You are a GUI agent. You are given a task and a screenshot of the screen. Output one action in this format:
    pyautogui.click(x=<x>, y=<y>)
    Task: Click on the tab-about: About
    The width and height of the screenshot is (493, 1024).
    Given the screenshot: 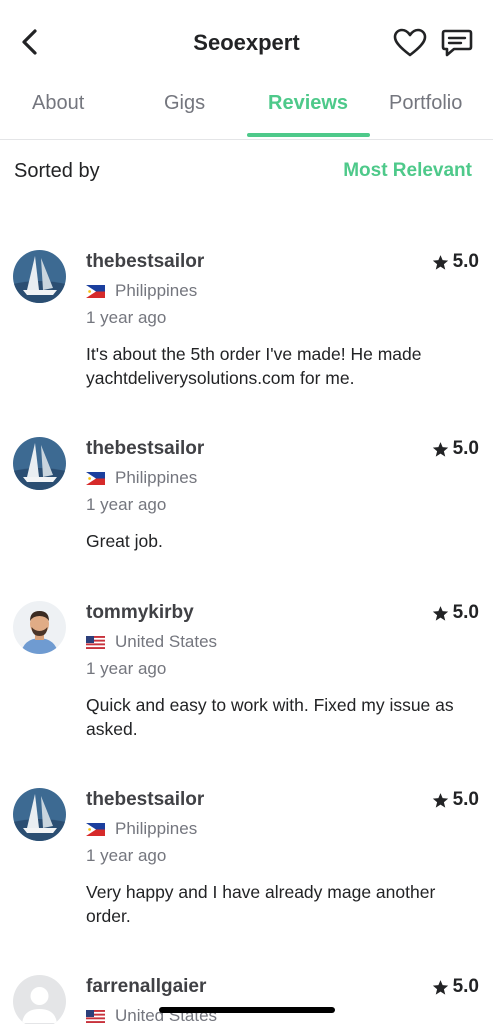 What is the action you would take?
    pyautogui.click(x=58, y=103)
    